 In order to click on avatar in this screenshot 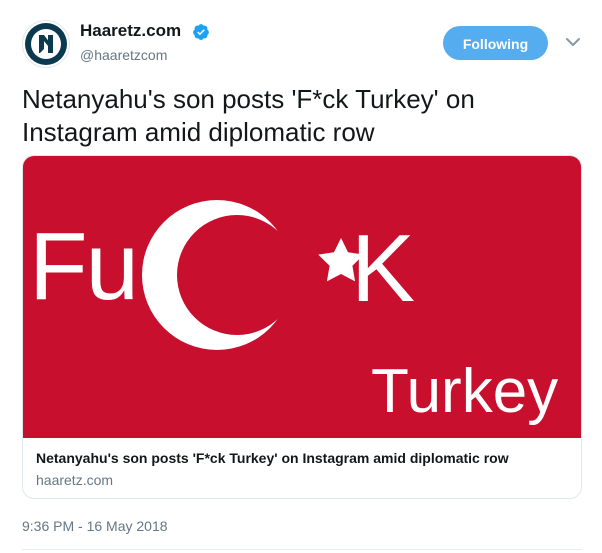, I will do `click(46, 44)`.